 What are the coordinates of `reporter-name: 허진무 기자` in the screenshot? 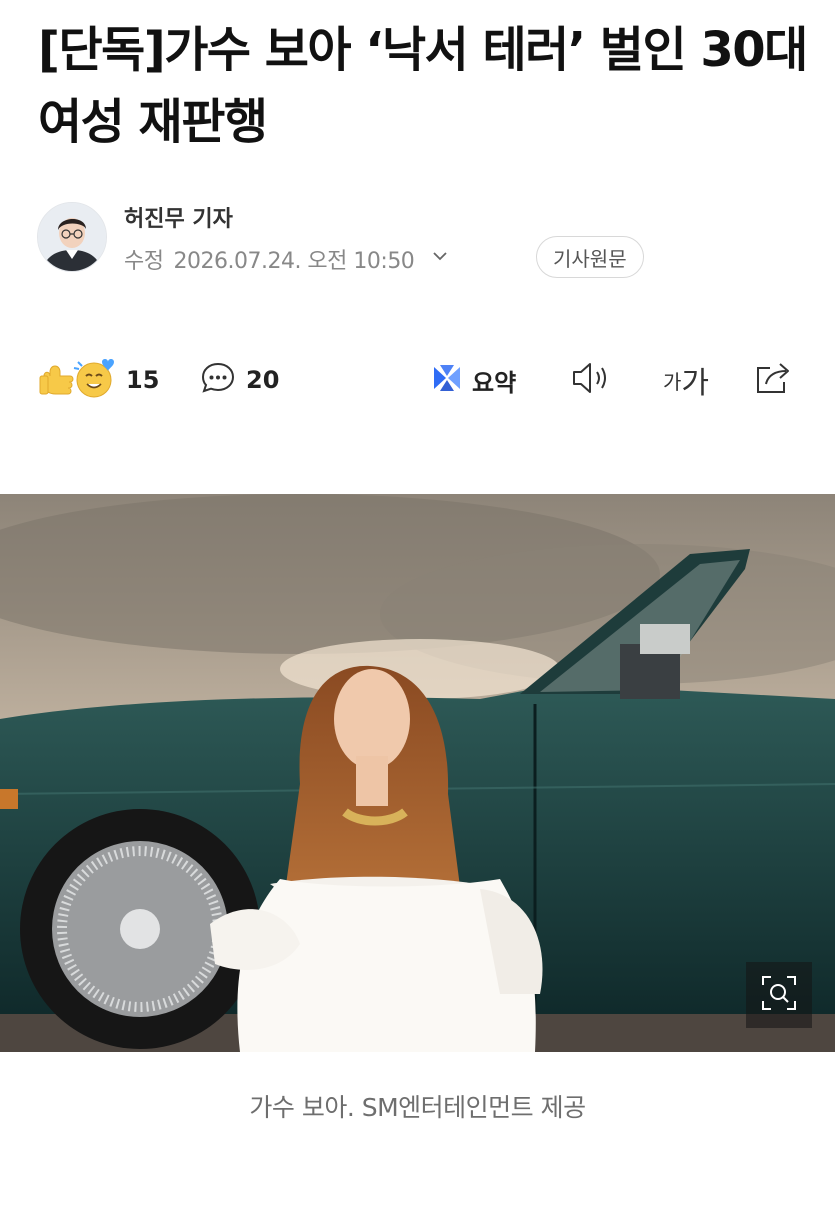 It's located at (178, 217).